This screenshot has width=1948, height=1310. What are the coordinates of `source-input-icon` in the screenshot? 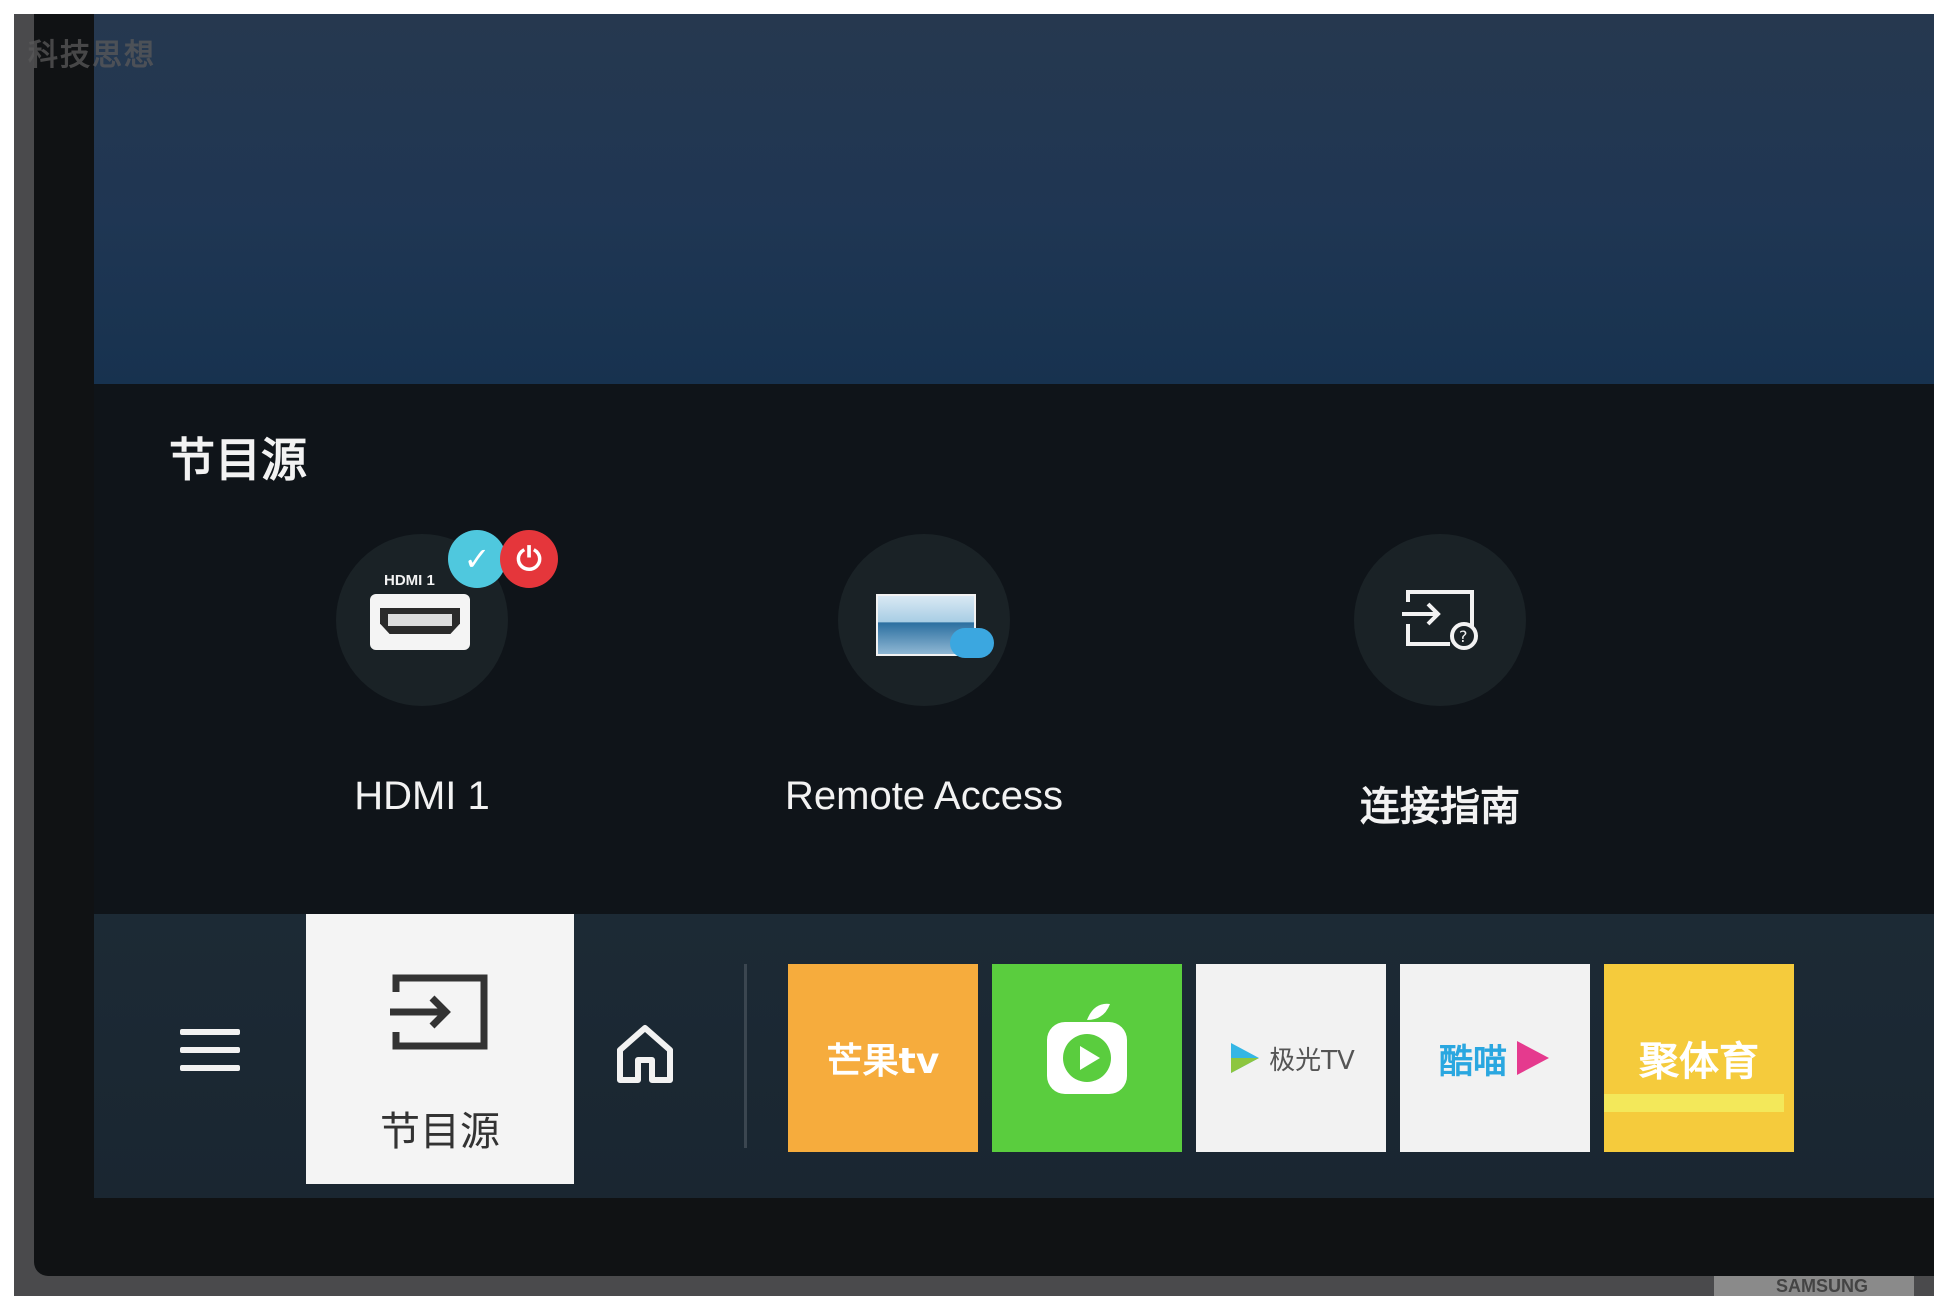 It's located at (439, 1012).